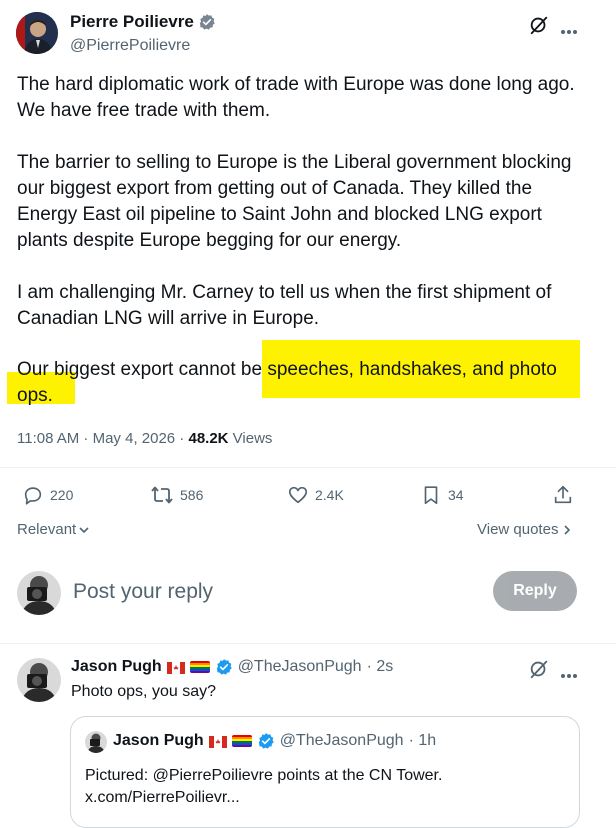 The height and width of the screenshot is (828, 616). What do you see at coordinates (116, 667) in the screenshot?
I see `reply-author-name: Jason Pugh` at bounding box center [116, 667].